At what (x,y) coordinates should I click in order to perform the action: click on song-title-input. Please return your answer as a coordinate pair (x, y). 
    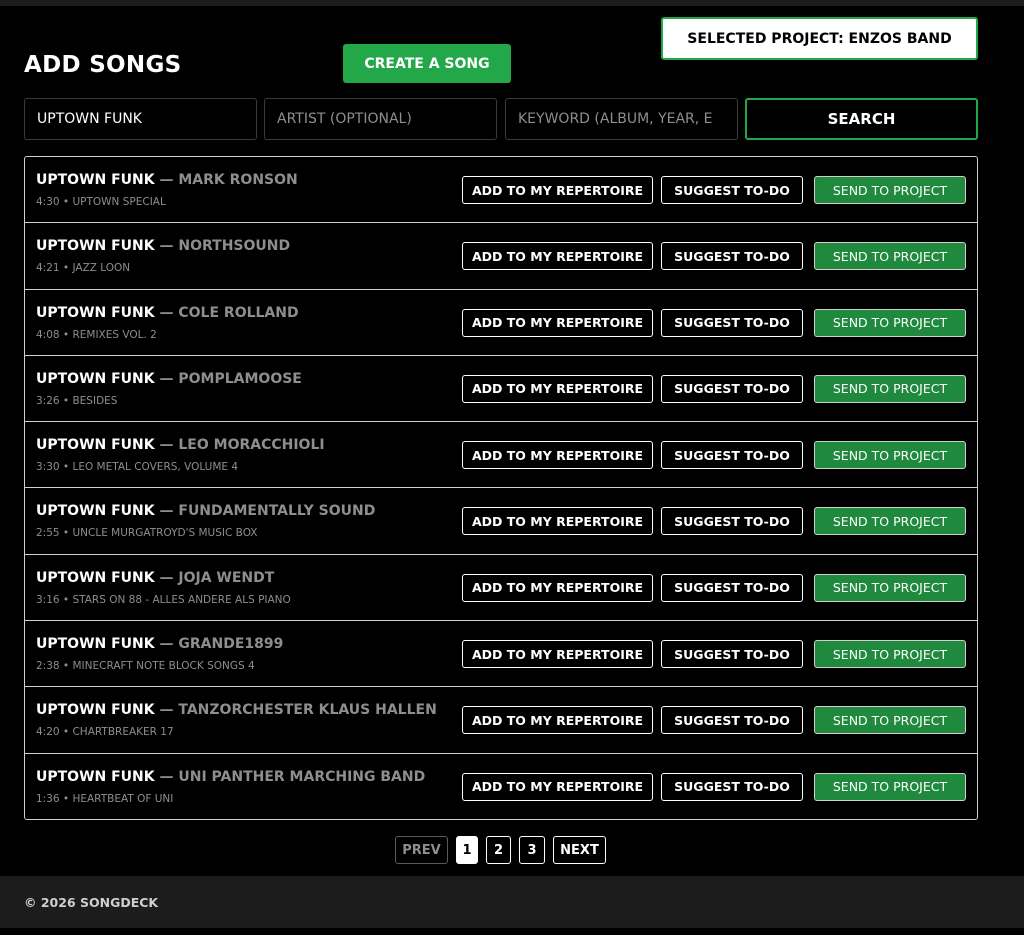
    Looking at the image, I should click on (140, 119).